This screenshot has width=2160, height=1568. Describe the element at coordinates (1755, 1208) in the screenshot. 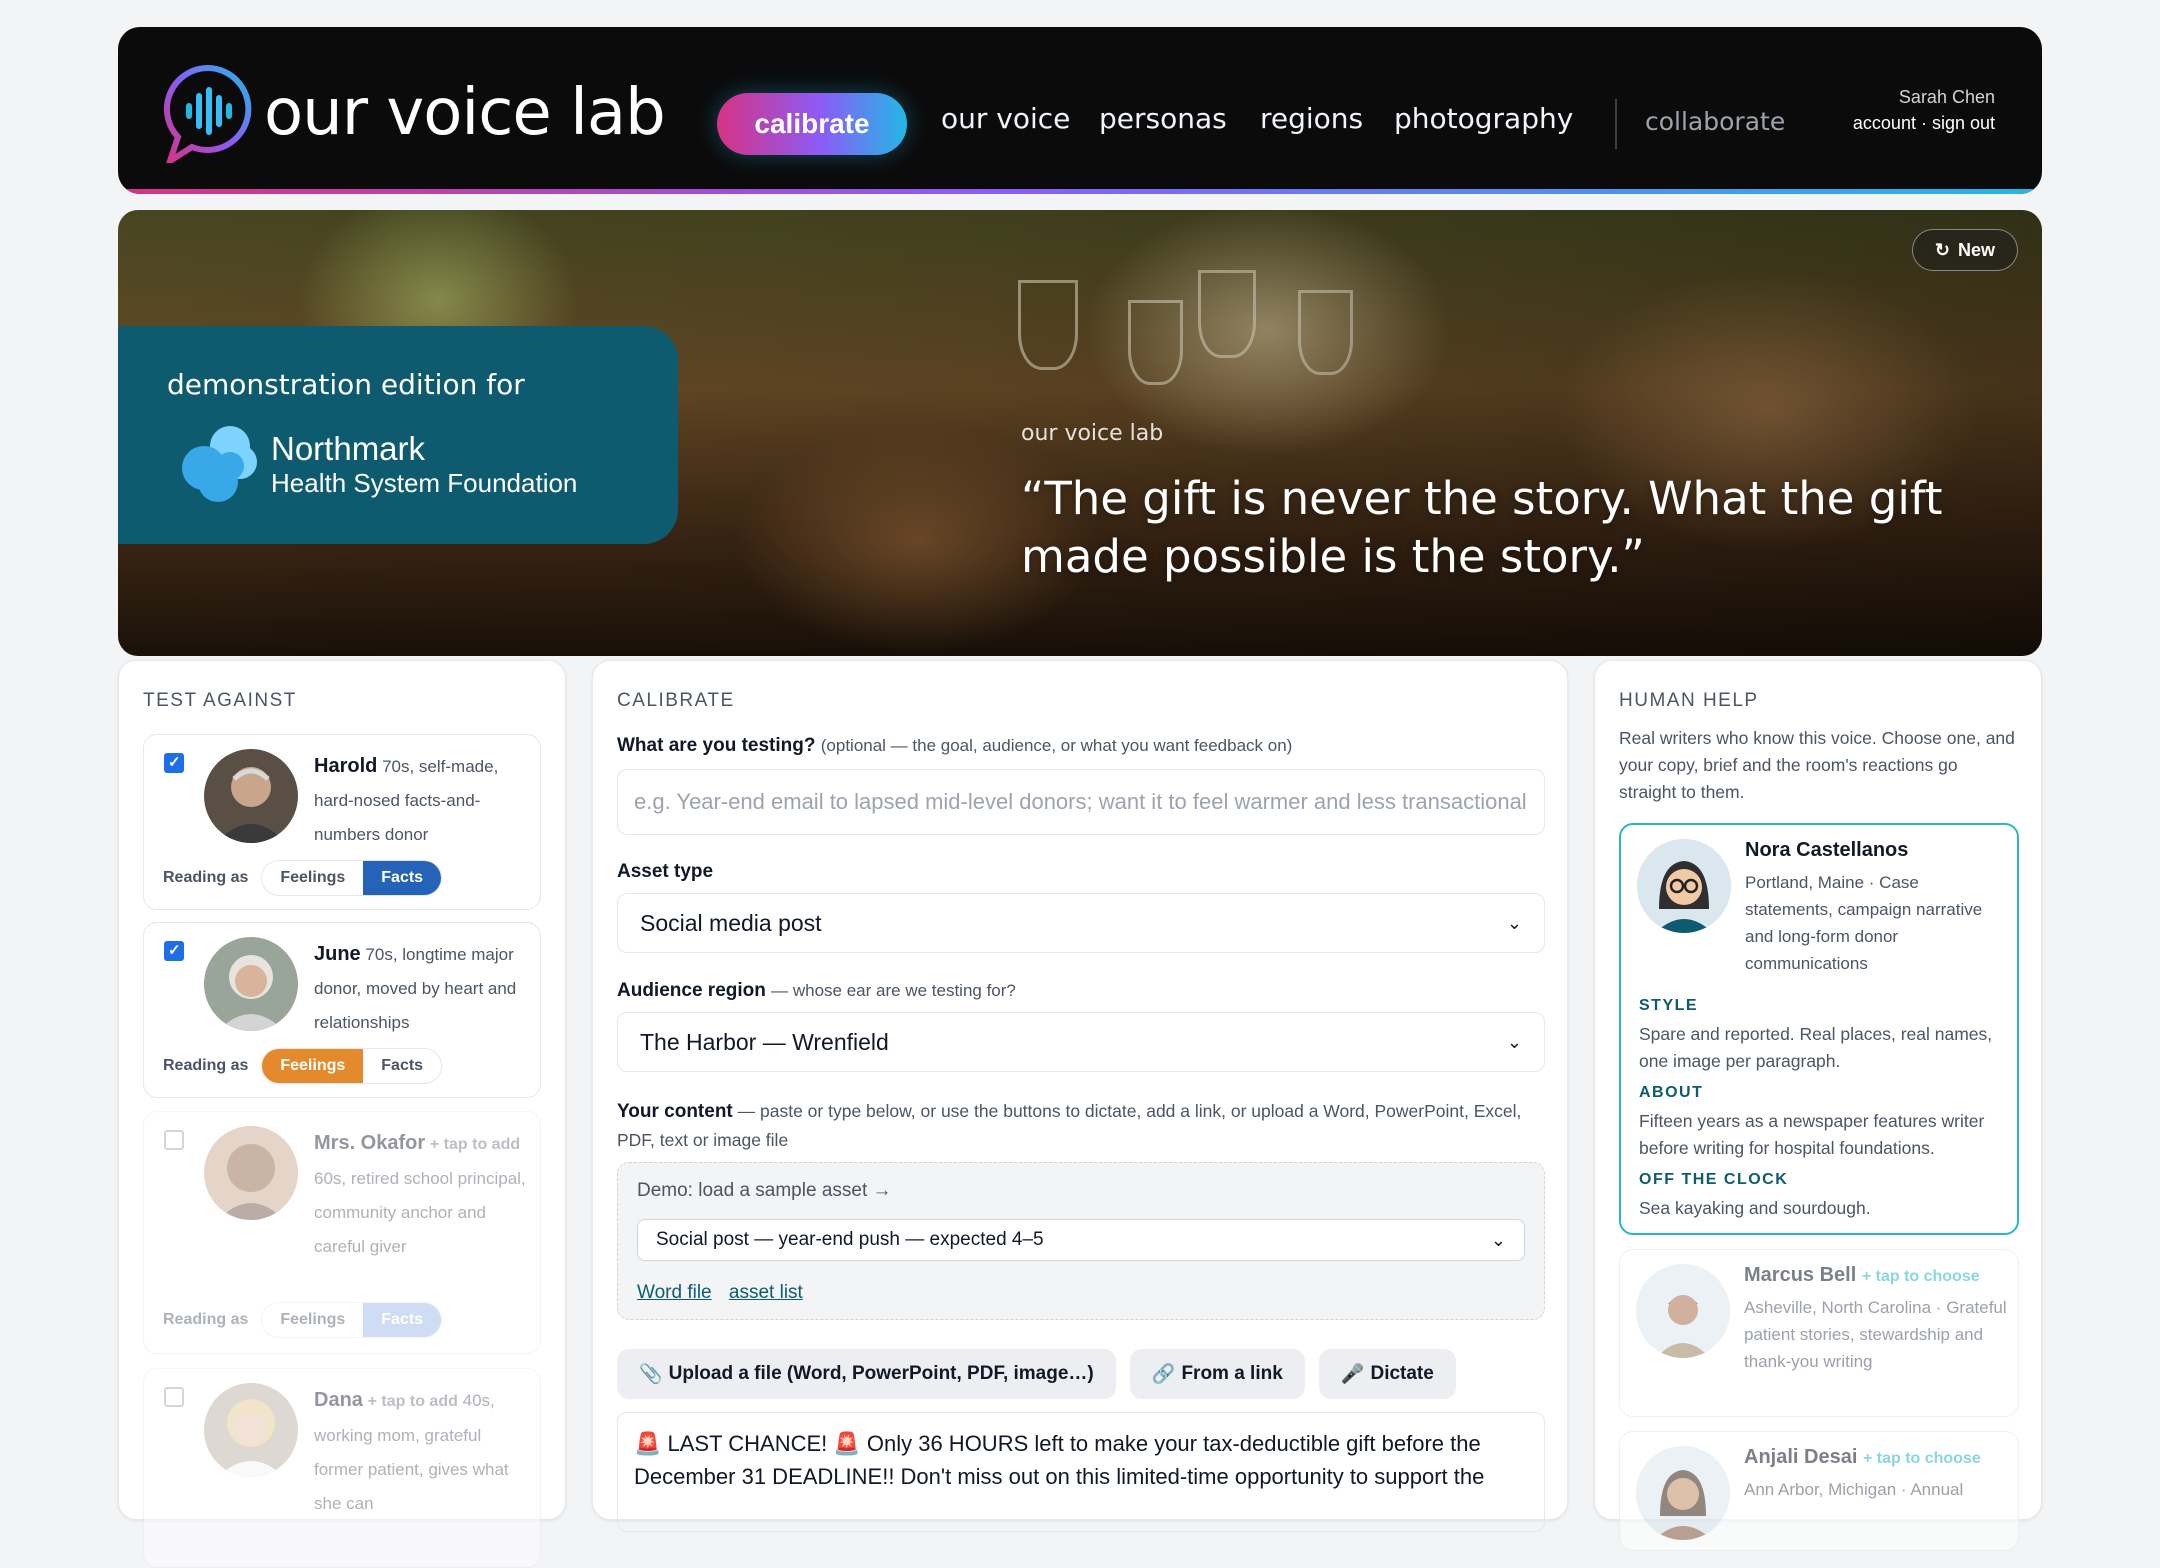

I see `off-the-clock-text: Sea kayaking and sourdough.` at that location.